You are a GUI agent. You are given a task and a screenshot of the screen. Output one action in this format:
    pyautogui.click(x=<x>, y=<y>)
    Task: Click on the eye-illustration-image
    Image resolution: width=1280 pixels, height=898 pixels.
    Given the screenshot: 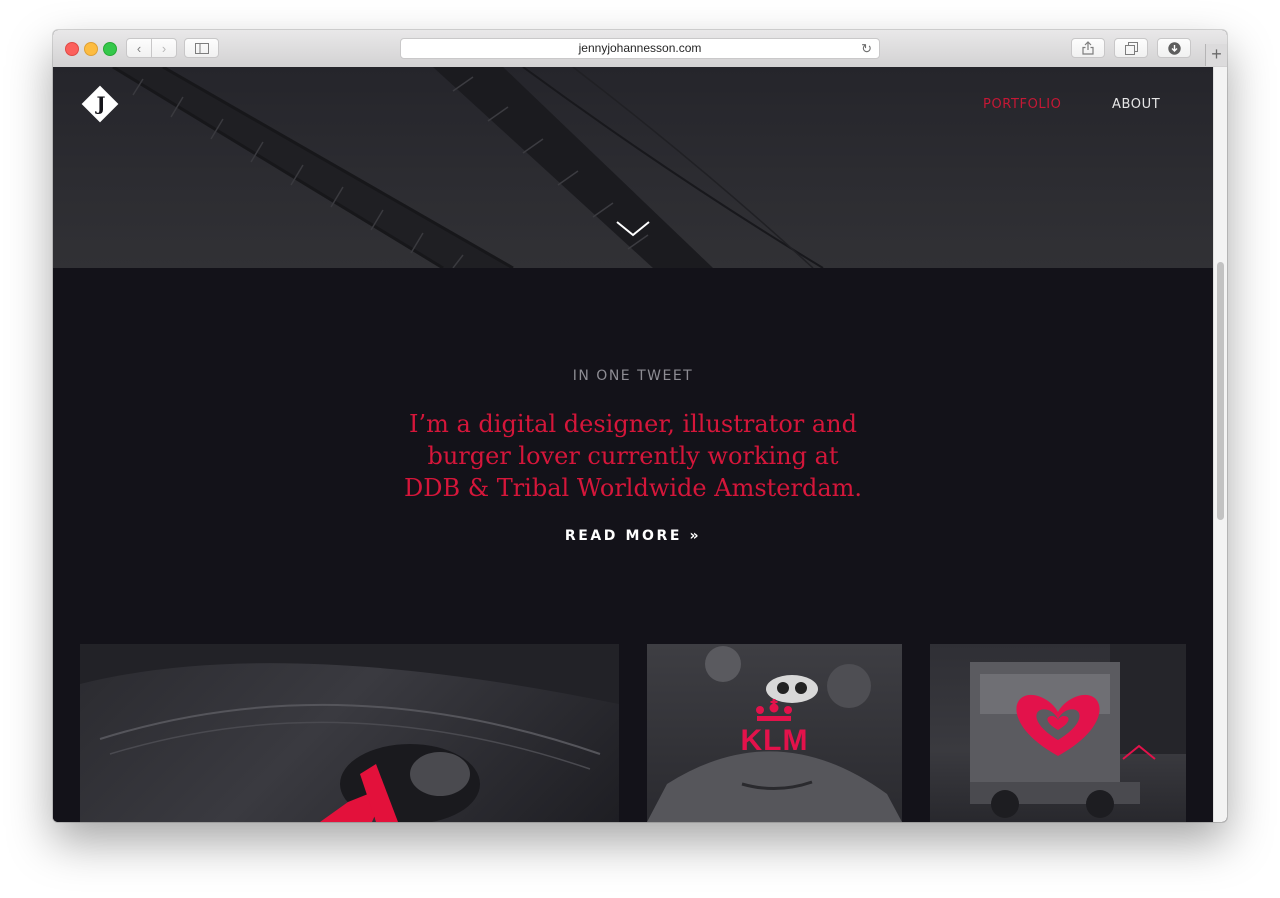 What is the action you would take?
    pyautogui.click(x=349, y=733)
    